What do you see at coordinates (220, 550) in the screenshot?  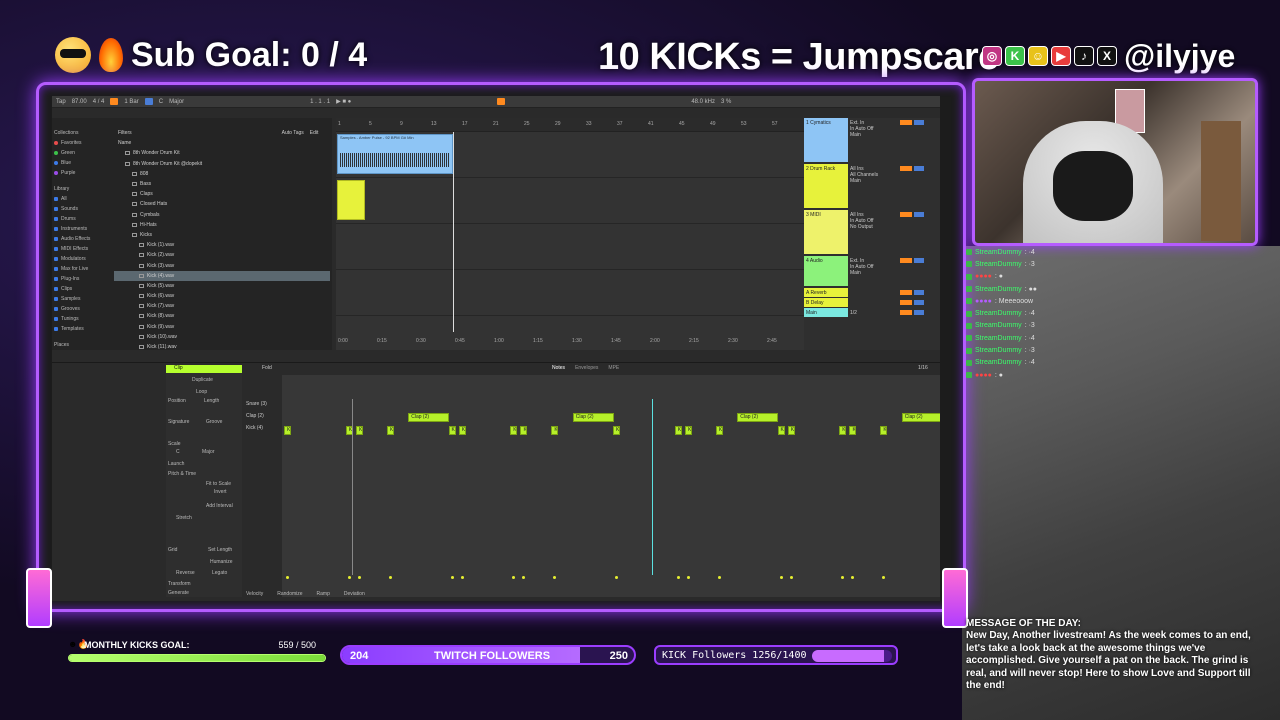 I see `set-length-button: Set Length` at bounding box center [220, 550].